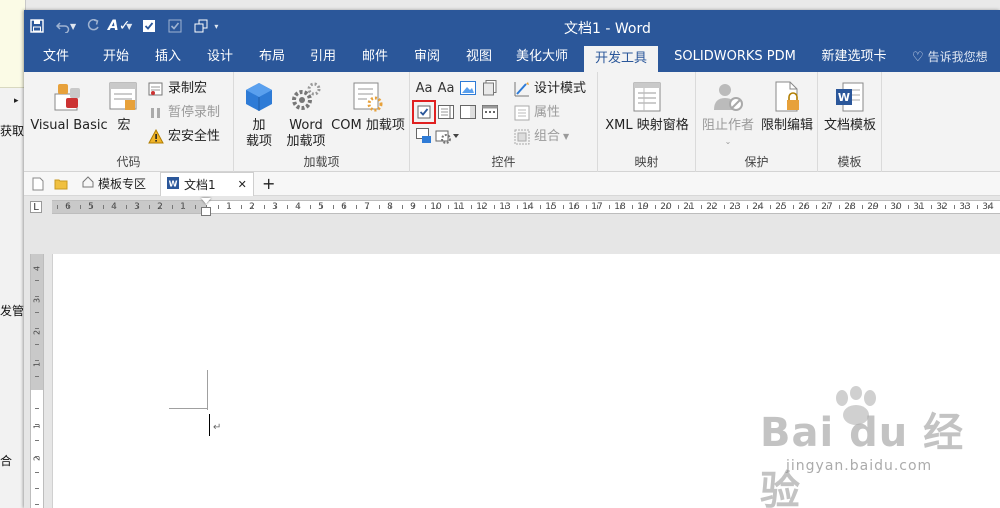 This screenshot has height=508, width=1000. I want to click on pause-icon, so click(156, 113).